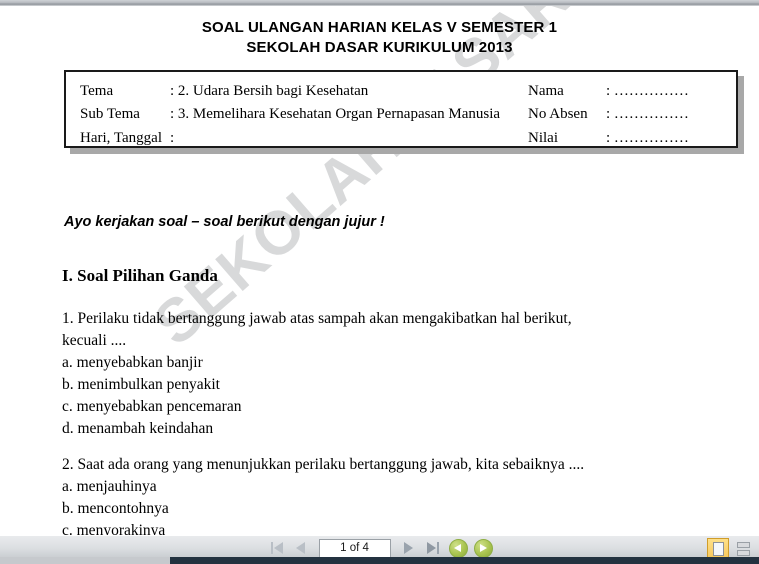  I want to click on horizontal-scrollbar-track, so click(464, 560).